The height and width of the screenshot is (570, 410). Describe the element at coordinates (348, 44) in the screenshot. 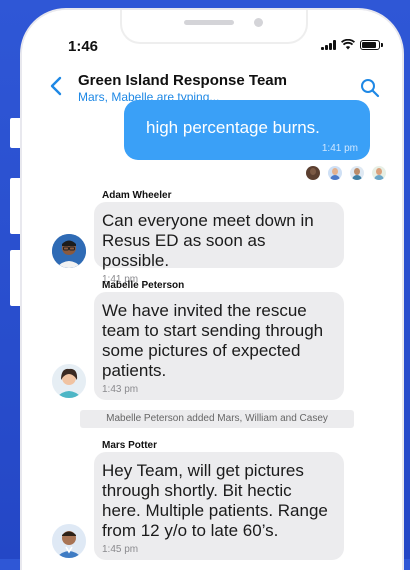

I see `wifi-icon` at that location.